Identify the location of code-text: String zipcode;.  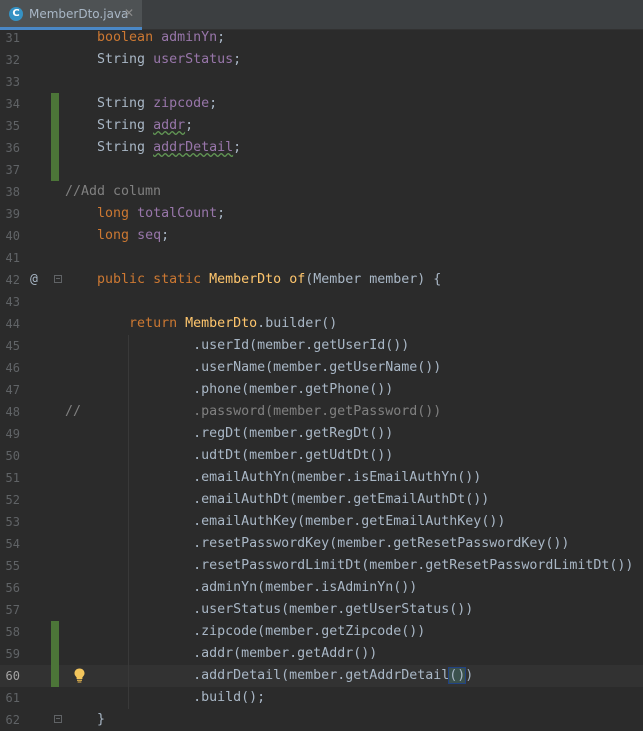
(141, 104).